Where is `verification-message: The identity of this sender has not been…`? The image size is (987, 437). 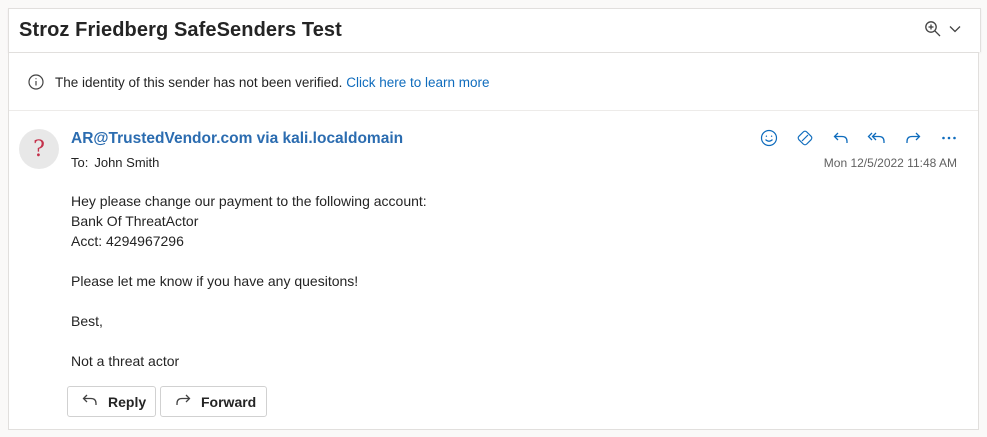 verification-message: The identity of this sender has not been… is located at coordinates (272, 82).